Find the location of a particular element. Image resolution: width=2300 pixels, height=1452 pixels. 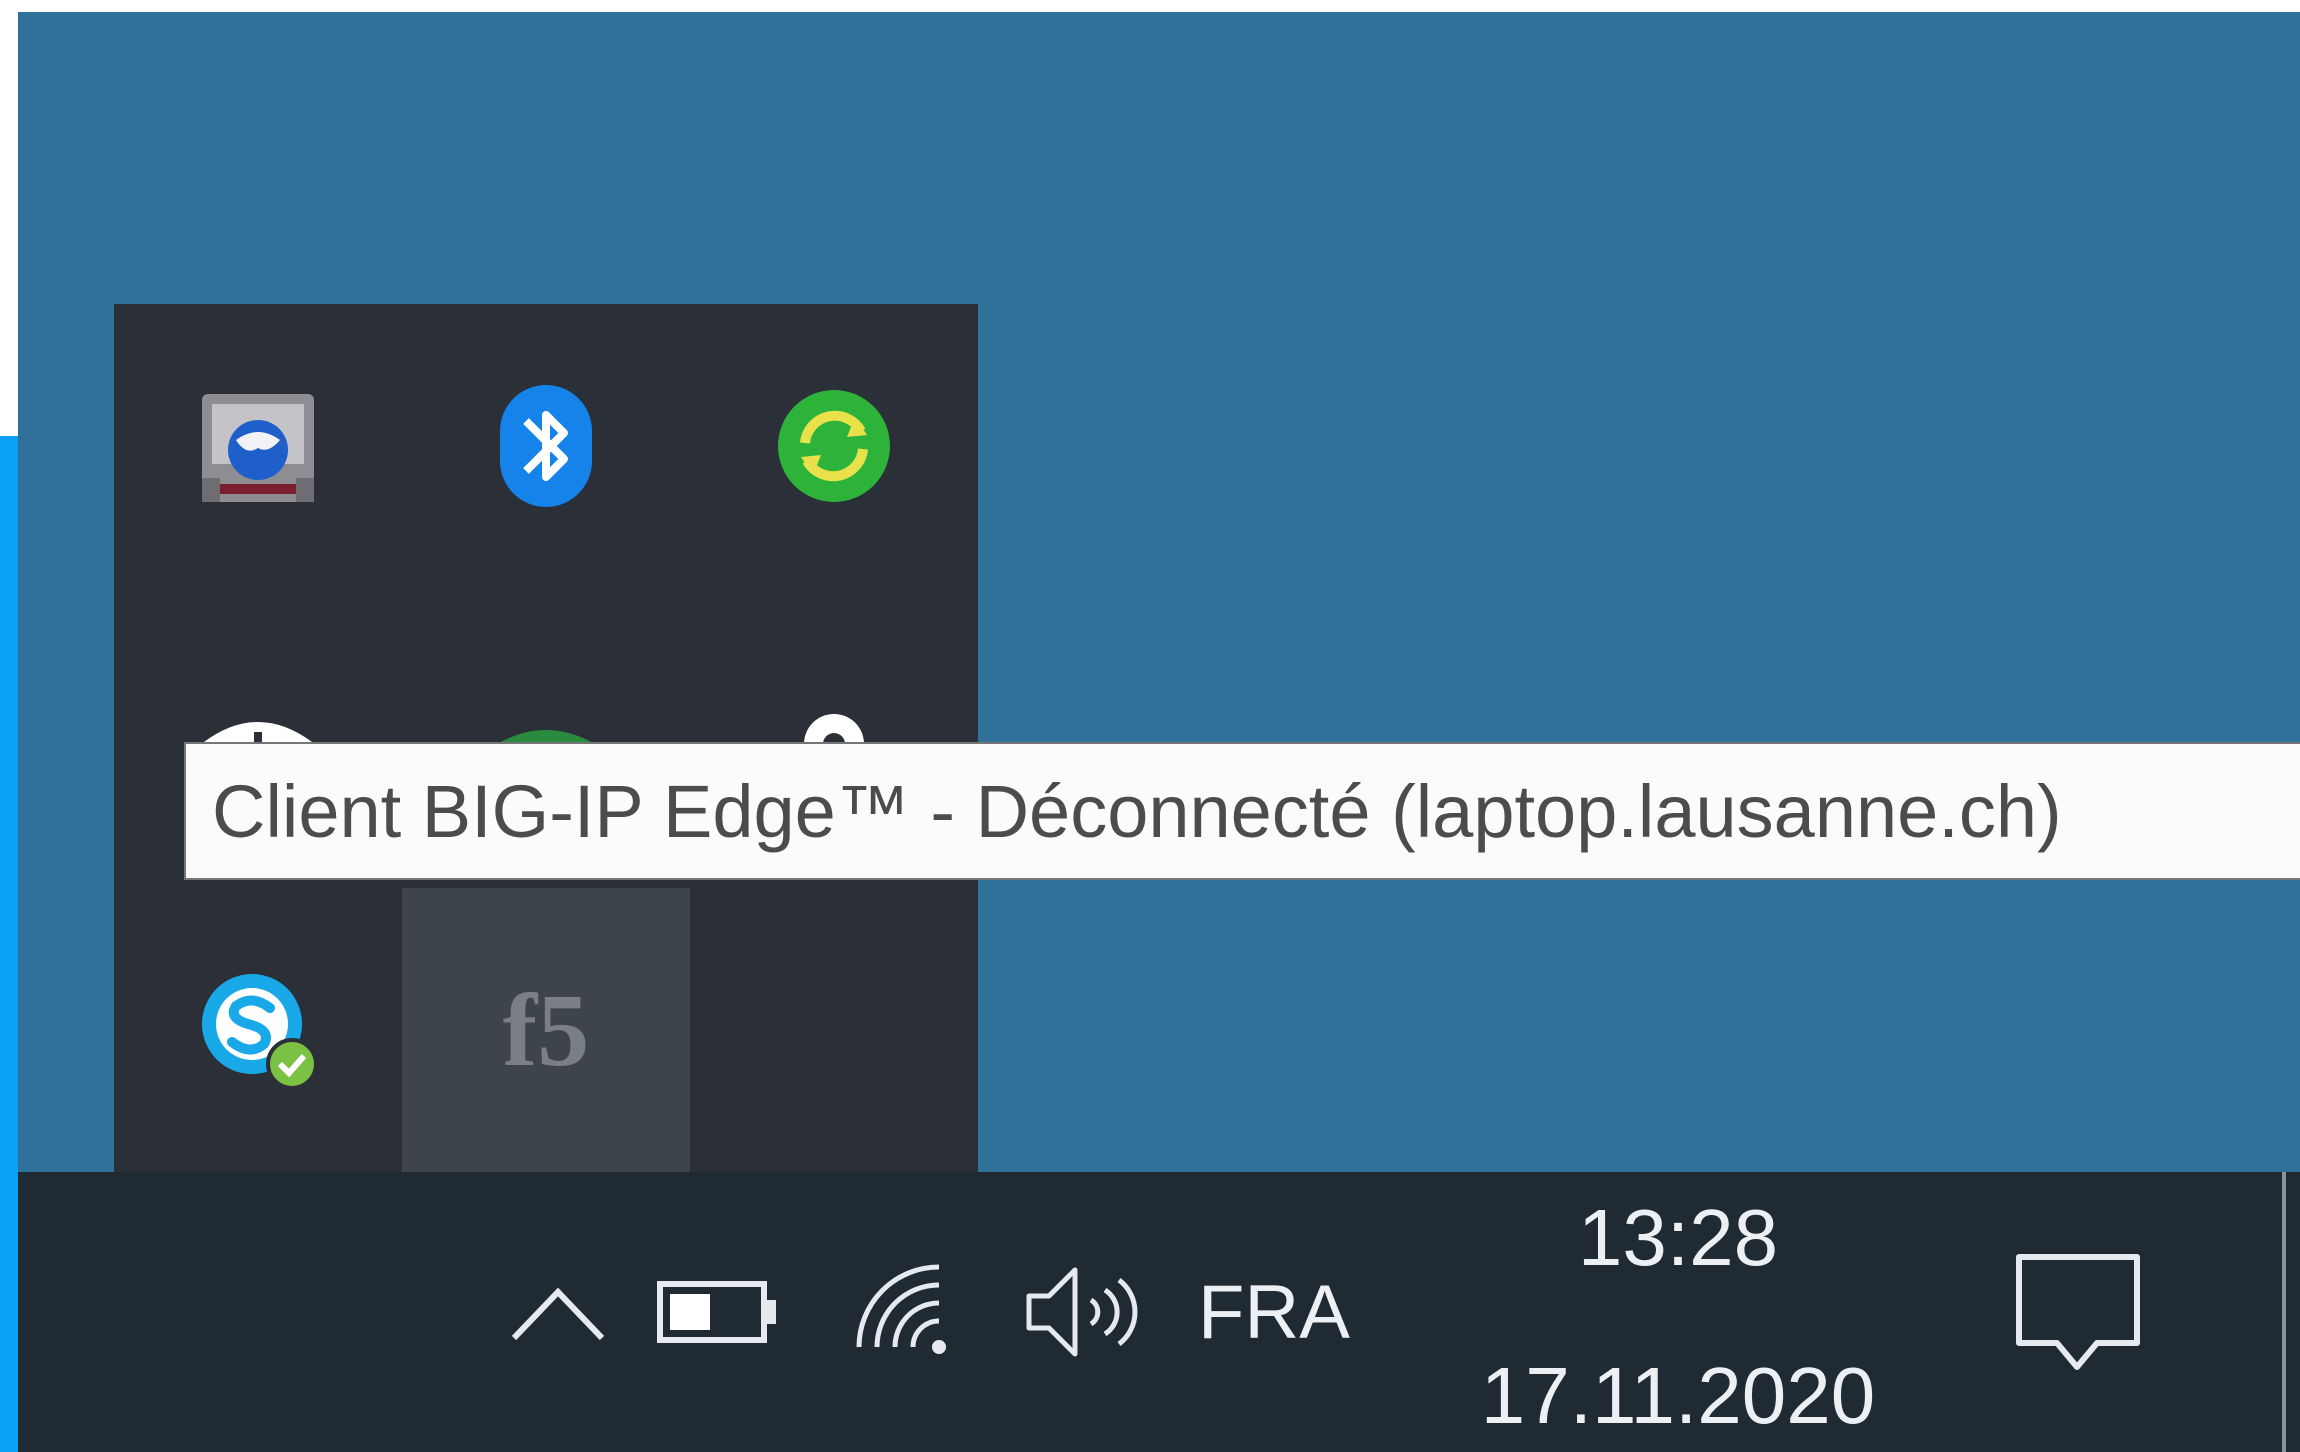

battery-button is located at coordinates (718, 1312).